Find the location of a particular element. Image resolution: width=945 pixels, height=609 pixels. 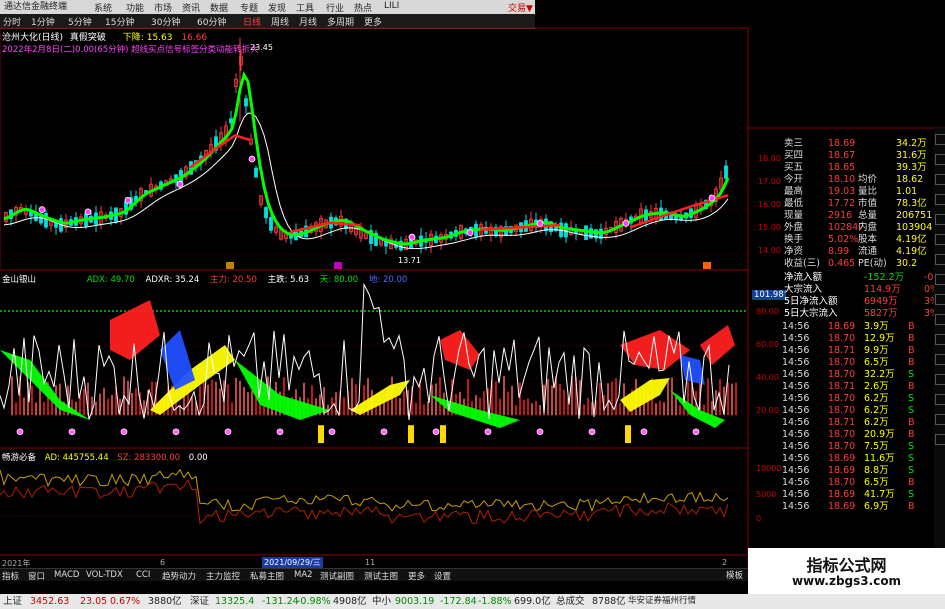

indicator-tab-8: MA2 is located at coordinates (303, 575).